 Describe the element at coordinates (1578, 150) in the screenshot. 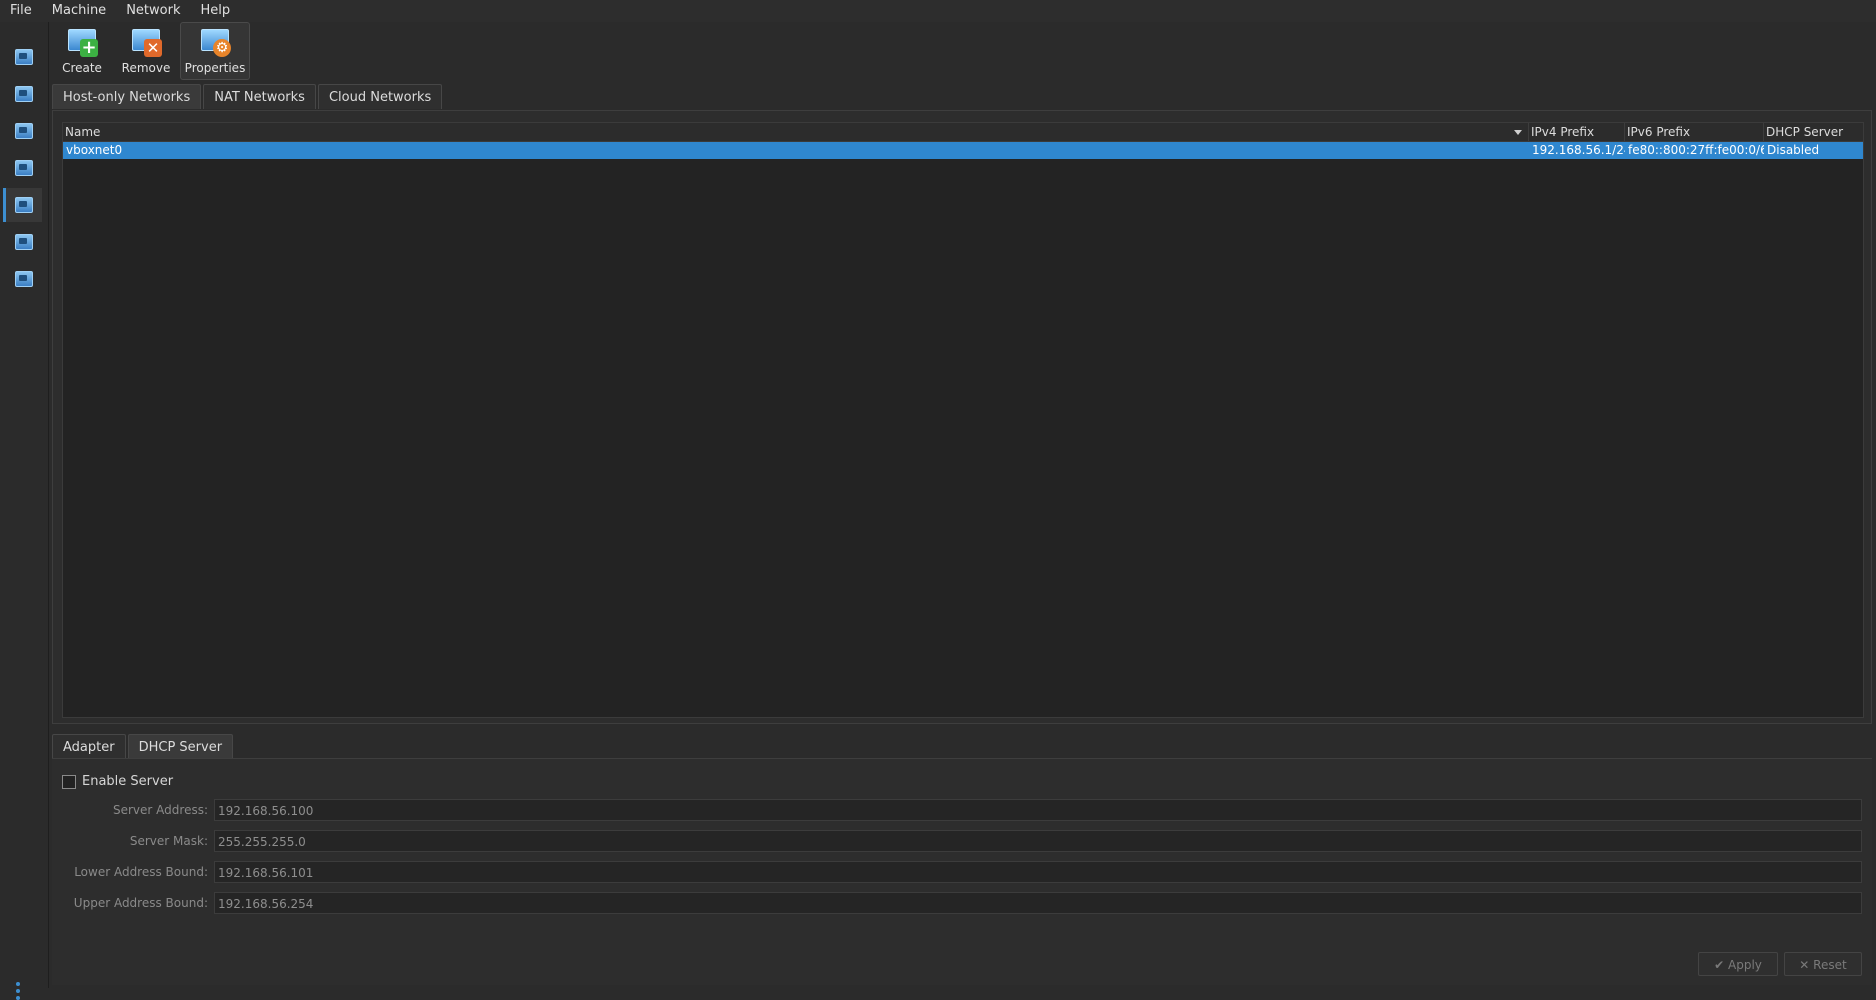

I see `cell-ipv4: 192.168.56.1/24` at that location.